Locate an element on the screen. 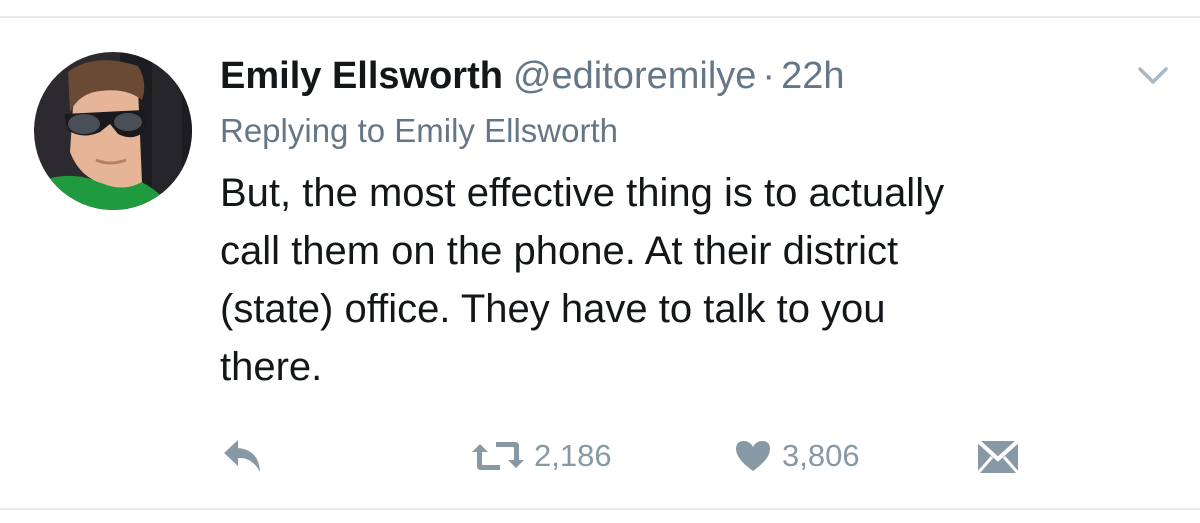 Image resolution: width=1200 pixels, height=523 pixels. tweet-header: Emily Ellsworth @editoremilye · 22h is located at coordinates (532, 76).